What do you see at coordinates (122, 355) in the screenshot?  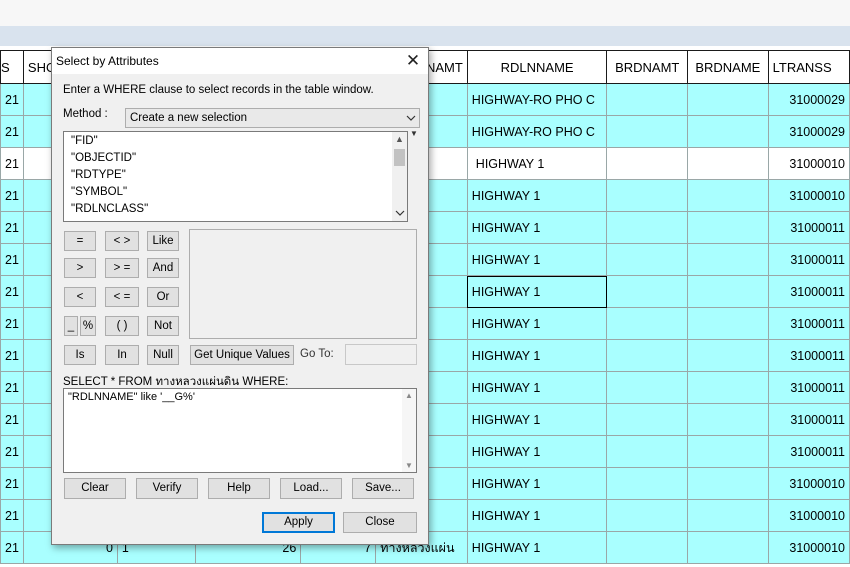 I see `in-button: In` at bounding box center [122, 355].